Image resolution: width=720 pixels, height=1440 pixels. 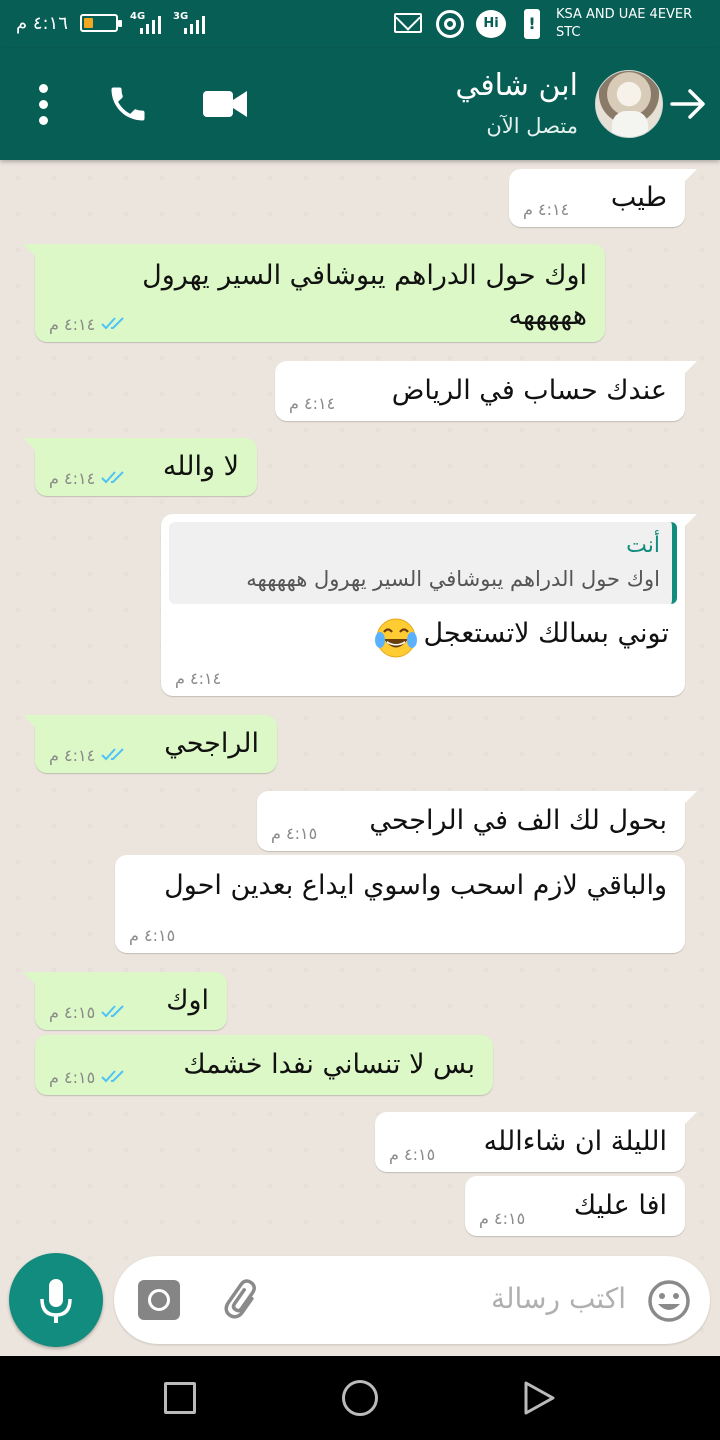 What do you see at coordinates (532, 126) in the screenshot?
I see `contact-status: متصل الآن` at bounding box center [532, 126].